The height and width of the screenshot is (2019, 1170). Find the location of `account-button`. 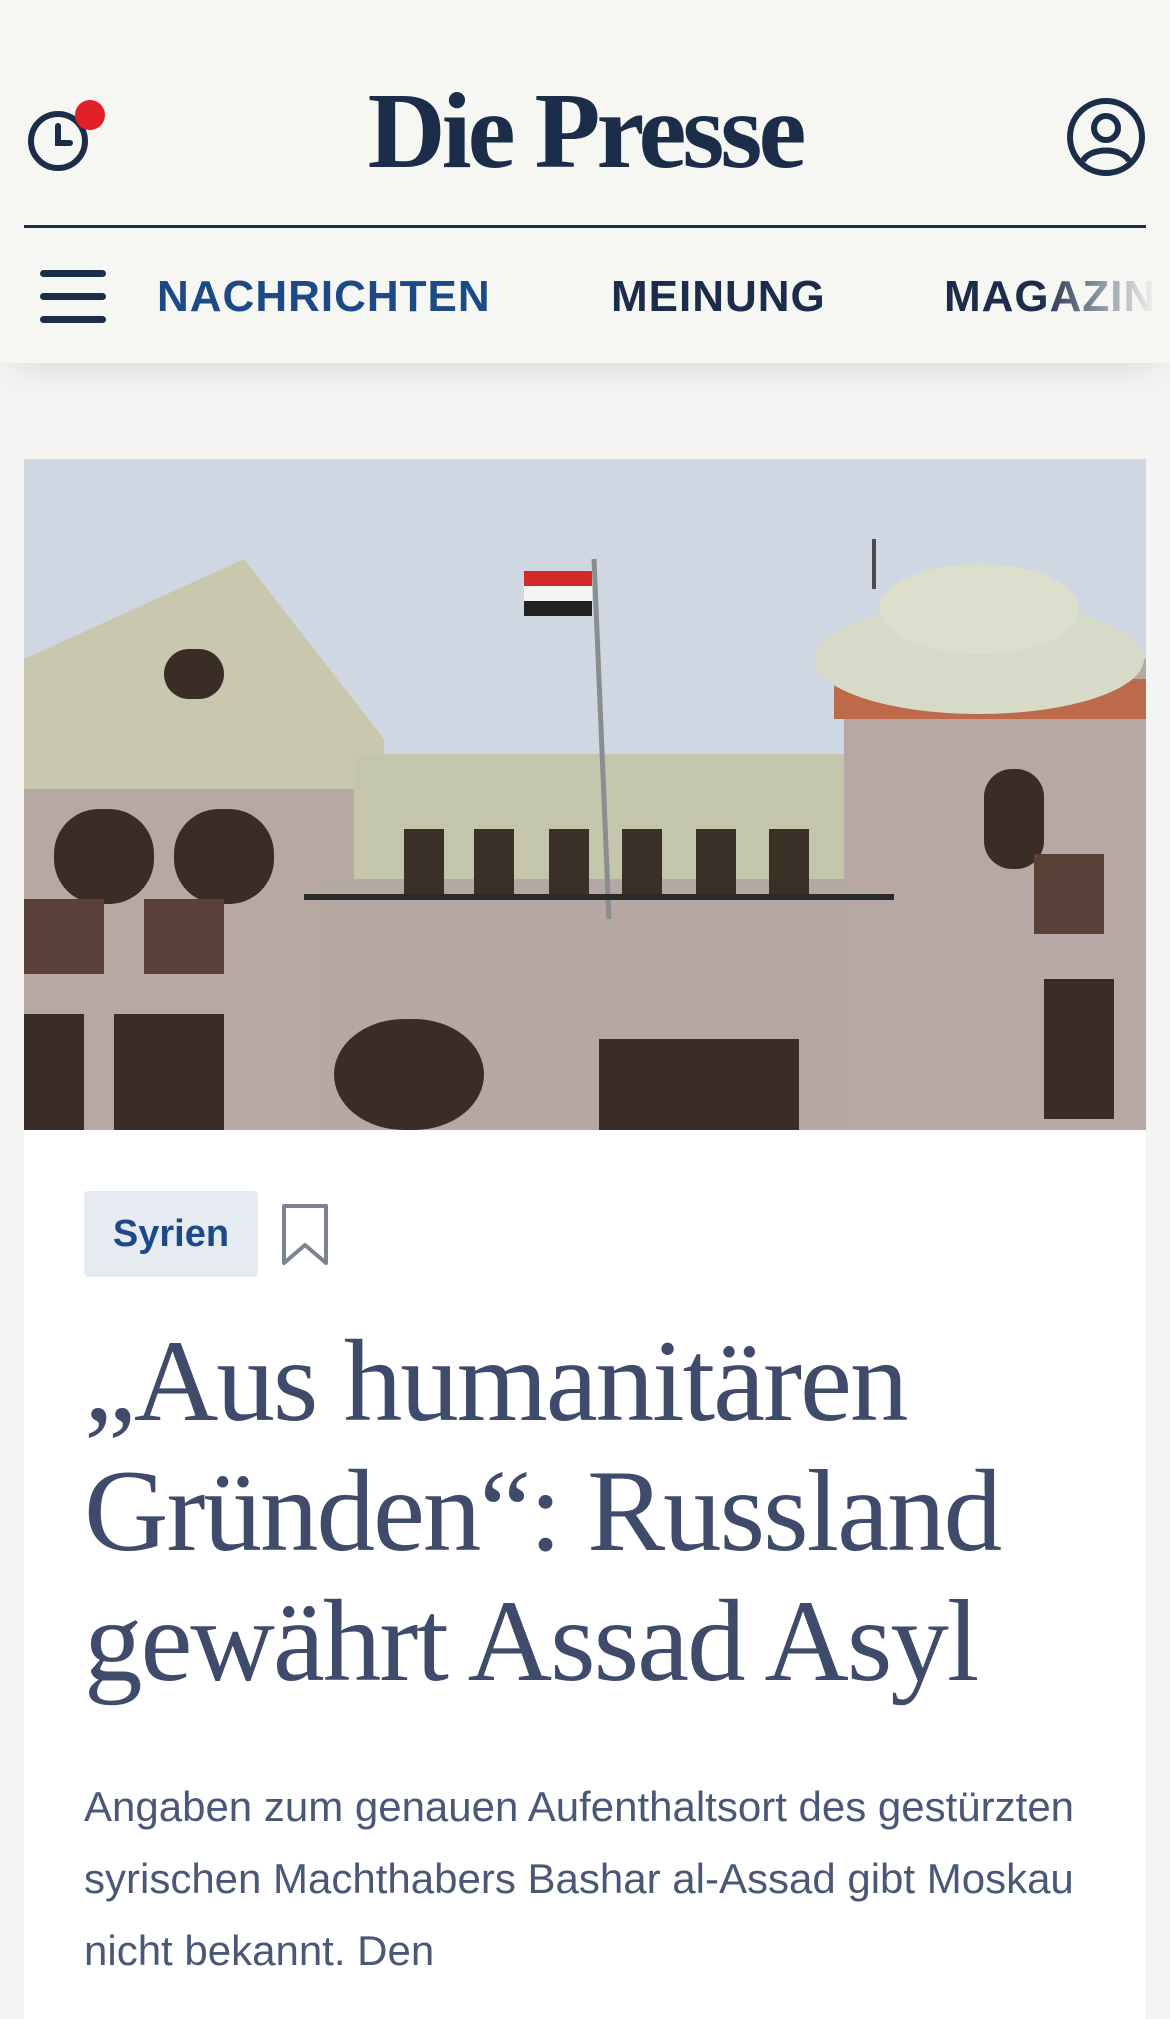

account-button is located at coordinates (1106, 137).